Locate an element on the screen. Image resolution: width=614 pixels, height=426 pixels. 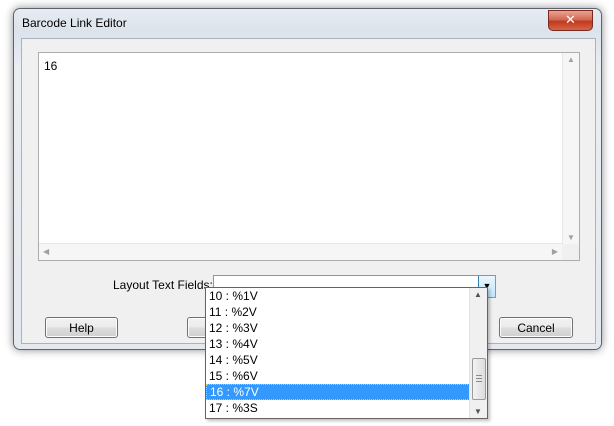
list-item: 13 : %4V is located at coordinates (338, 344).